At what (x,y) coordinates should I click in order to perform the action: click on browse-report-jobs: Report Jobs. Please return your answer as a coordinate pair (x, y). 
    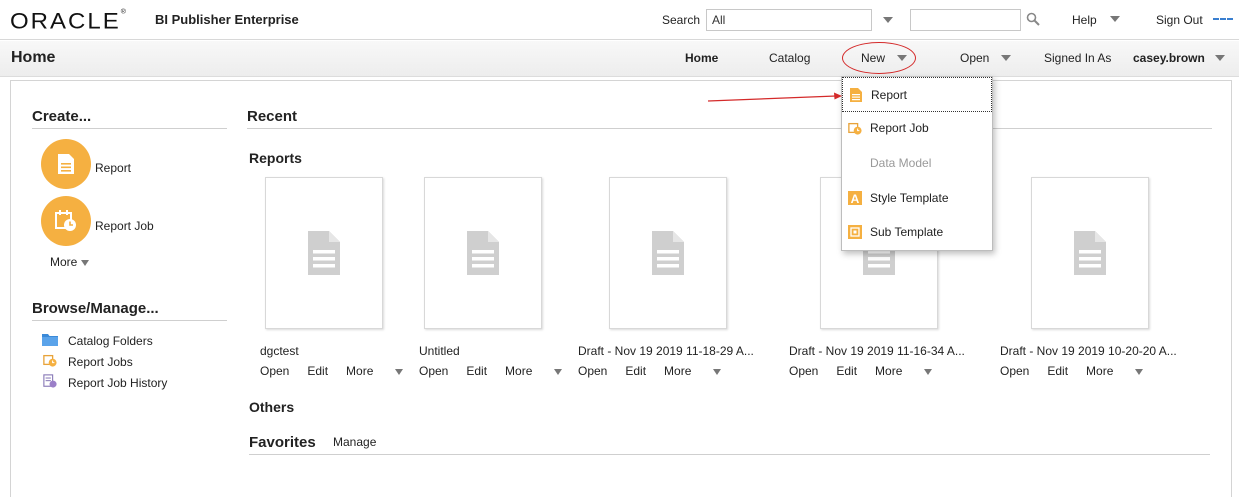
    Looking at the image, I should click on (100, 362).